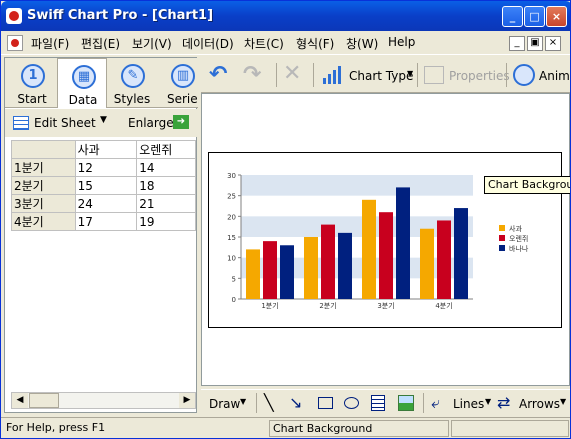 This screenshot has height=439, width=571. Describe the element at coordinates (527, 185) in the screenshot. I see `tooltip: Chart Background` at that location.